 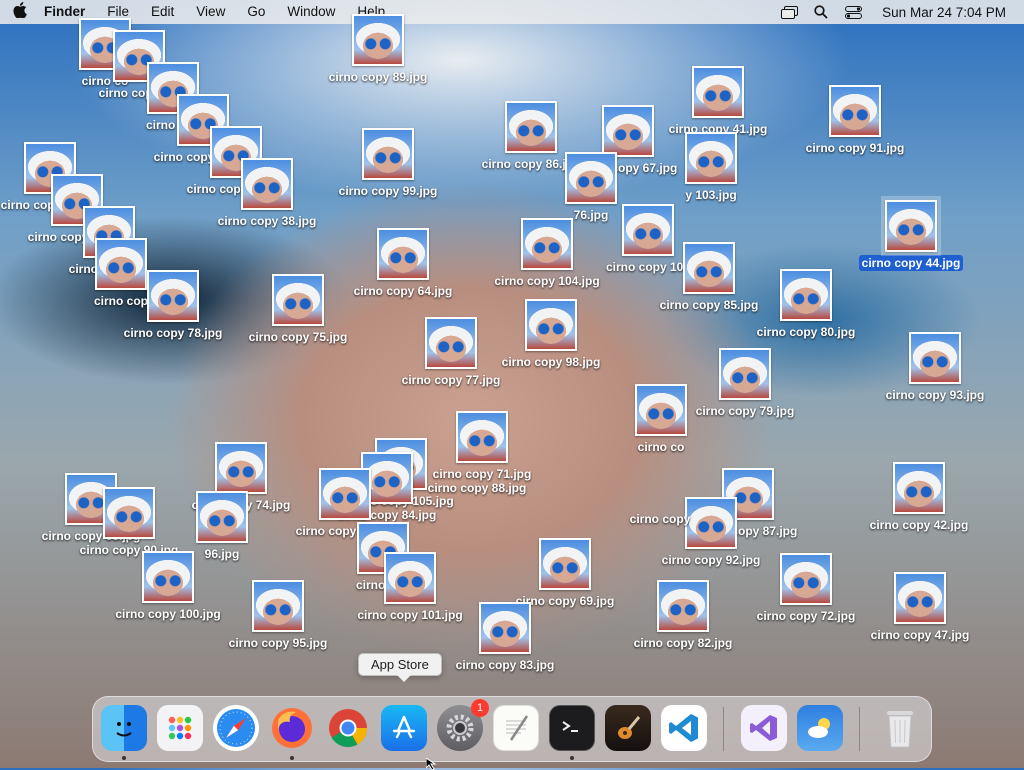 What do you see at coordinates (919, 525) in the screenshot?
I see `file-label: cirno copy 42.jpg` at bounding box center [919, 525].